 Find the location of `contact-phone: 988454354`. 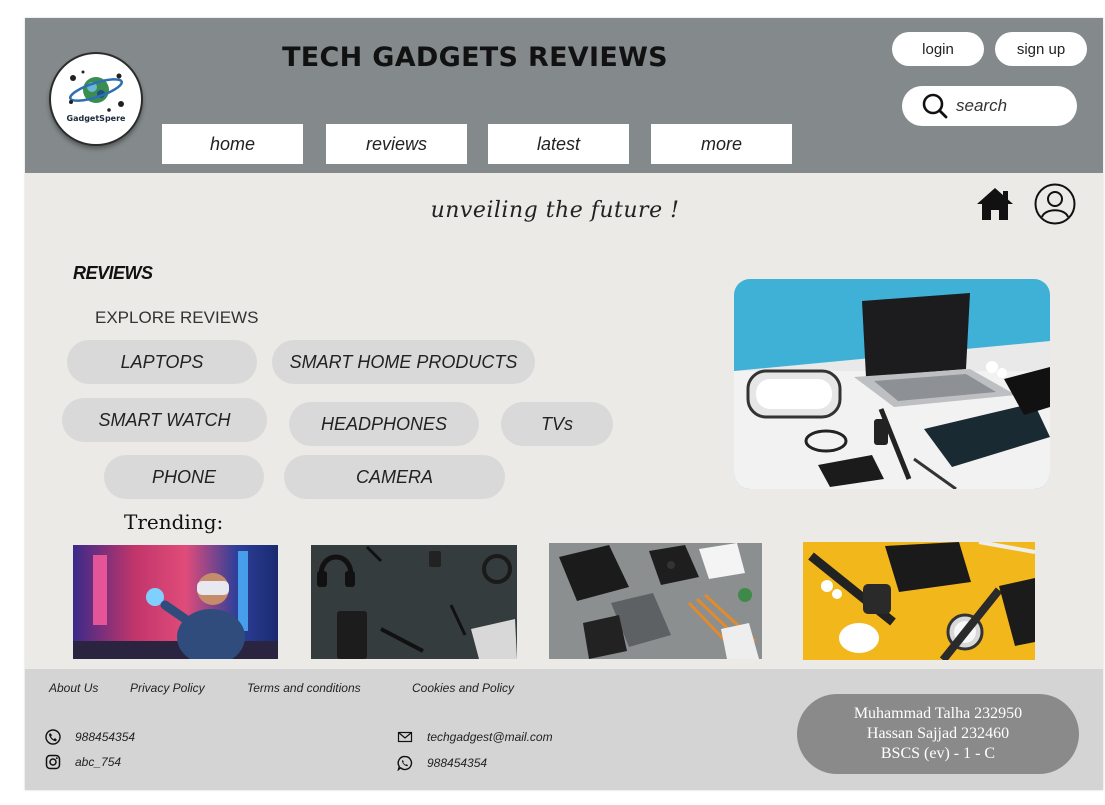

contact-phone: 988454354 is located at coordinates (90, 737).